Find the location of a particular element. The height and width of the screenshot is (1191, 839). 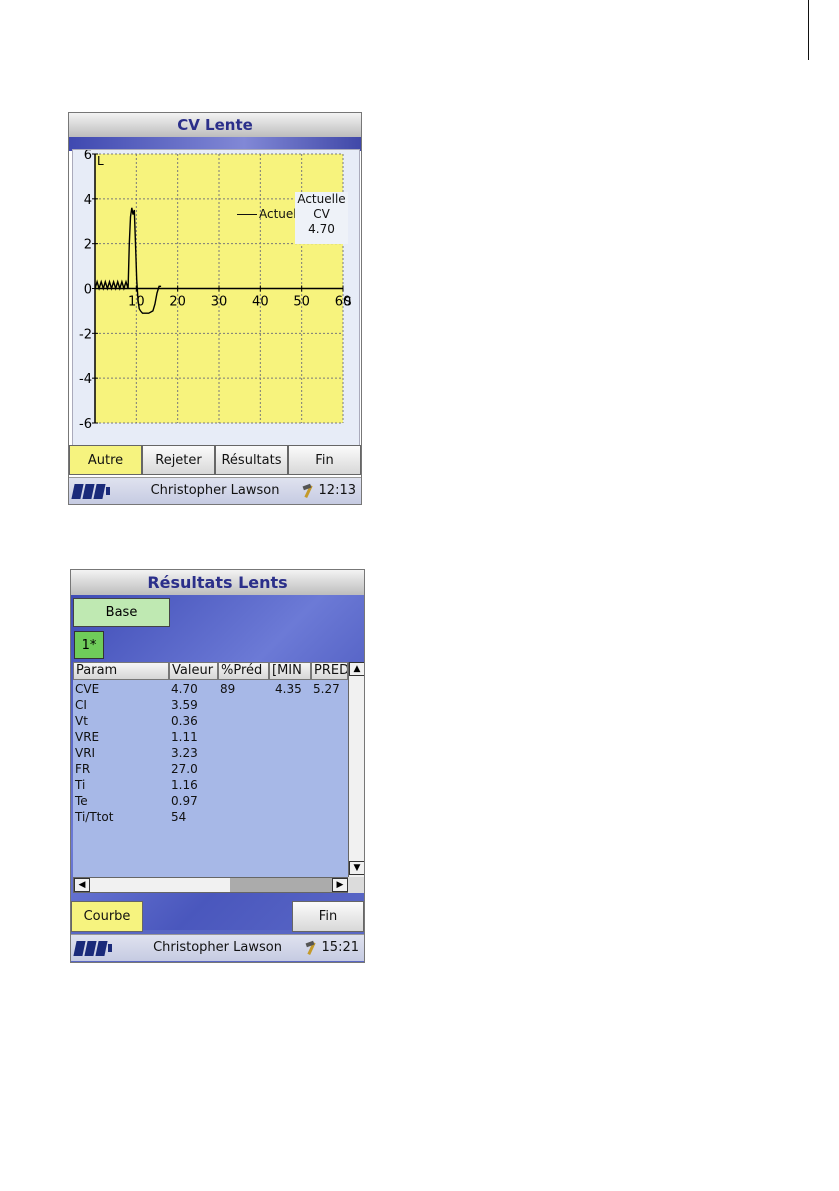

legend-line-icon is located at coordinates (247, 214).